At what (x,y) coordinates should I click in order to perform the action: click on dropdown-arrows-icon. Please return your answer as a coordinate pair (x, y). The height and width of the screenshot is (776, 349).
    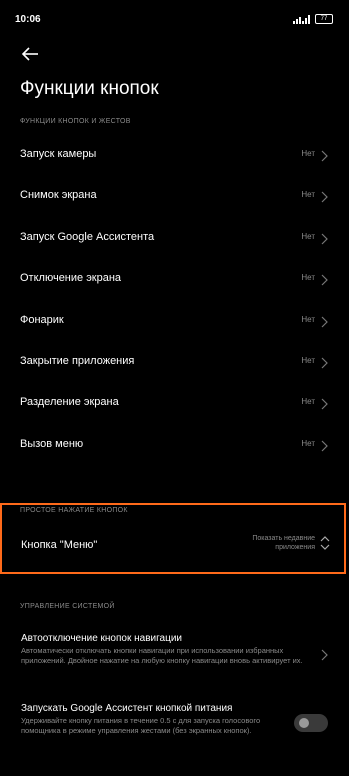
    Looking at the image, I should click on (325, 543).